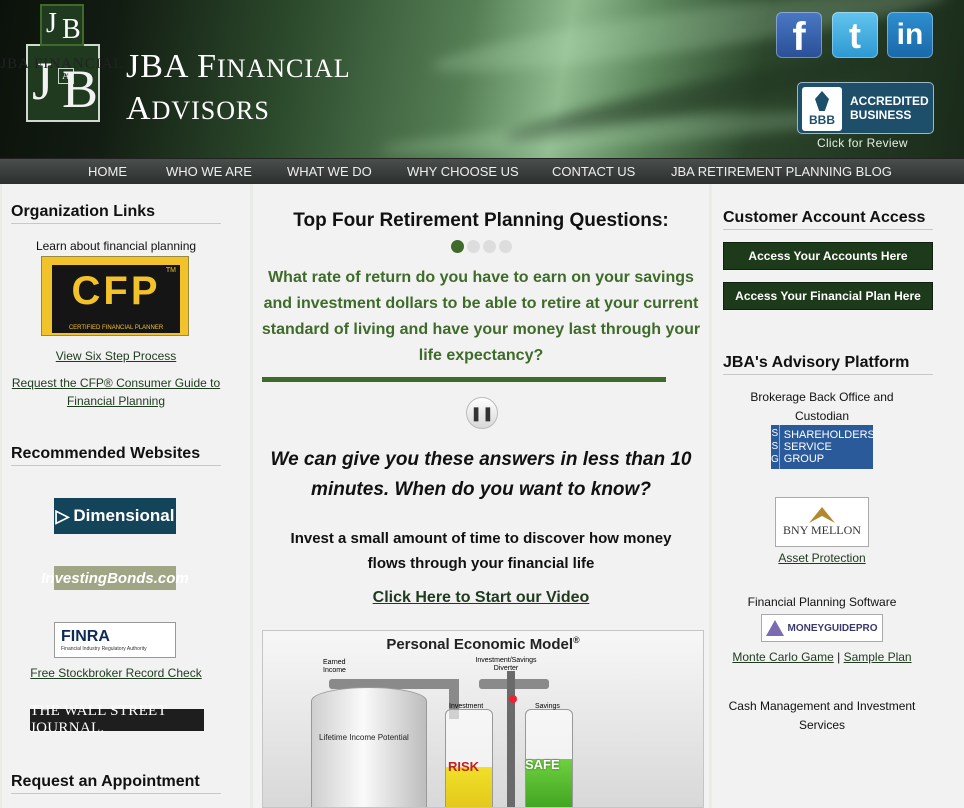 The width and height of the screenshot is (964, 808). Describe the element at coordinates (139, 108) in the screenshot. I see `brand-line2-start: A` at that location.